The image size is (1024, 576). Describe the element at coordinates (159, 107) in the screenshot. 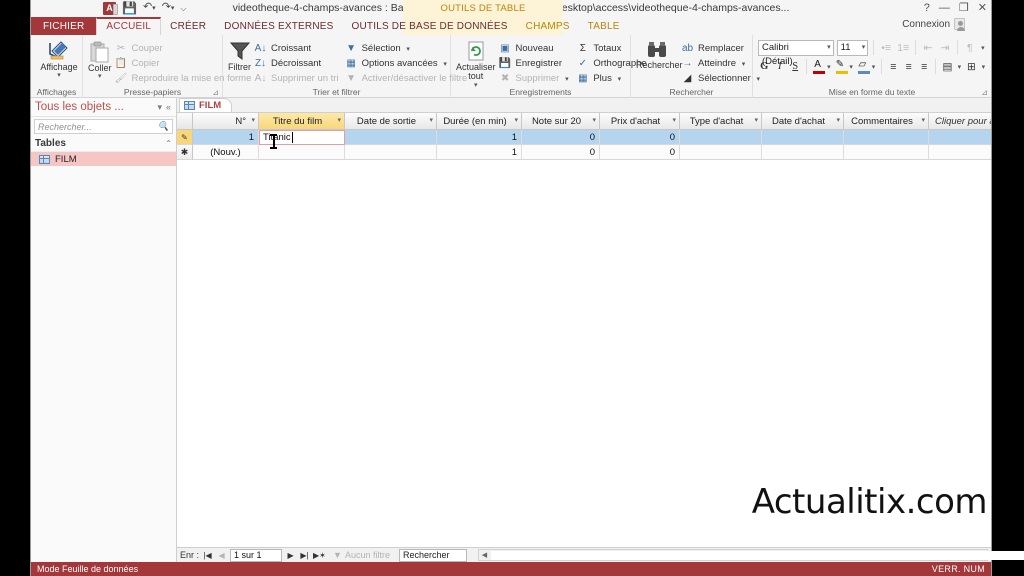

I see `dropdown-icon: ▾` at that location.